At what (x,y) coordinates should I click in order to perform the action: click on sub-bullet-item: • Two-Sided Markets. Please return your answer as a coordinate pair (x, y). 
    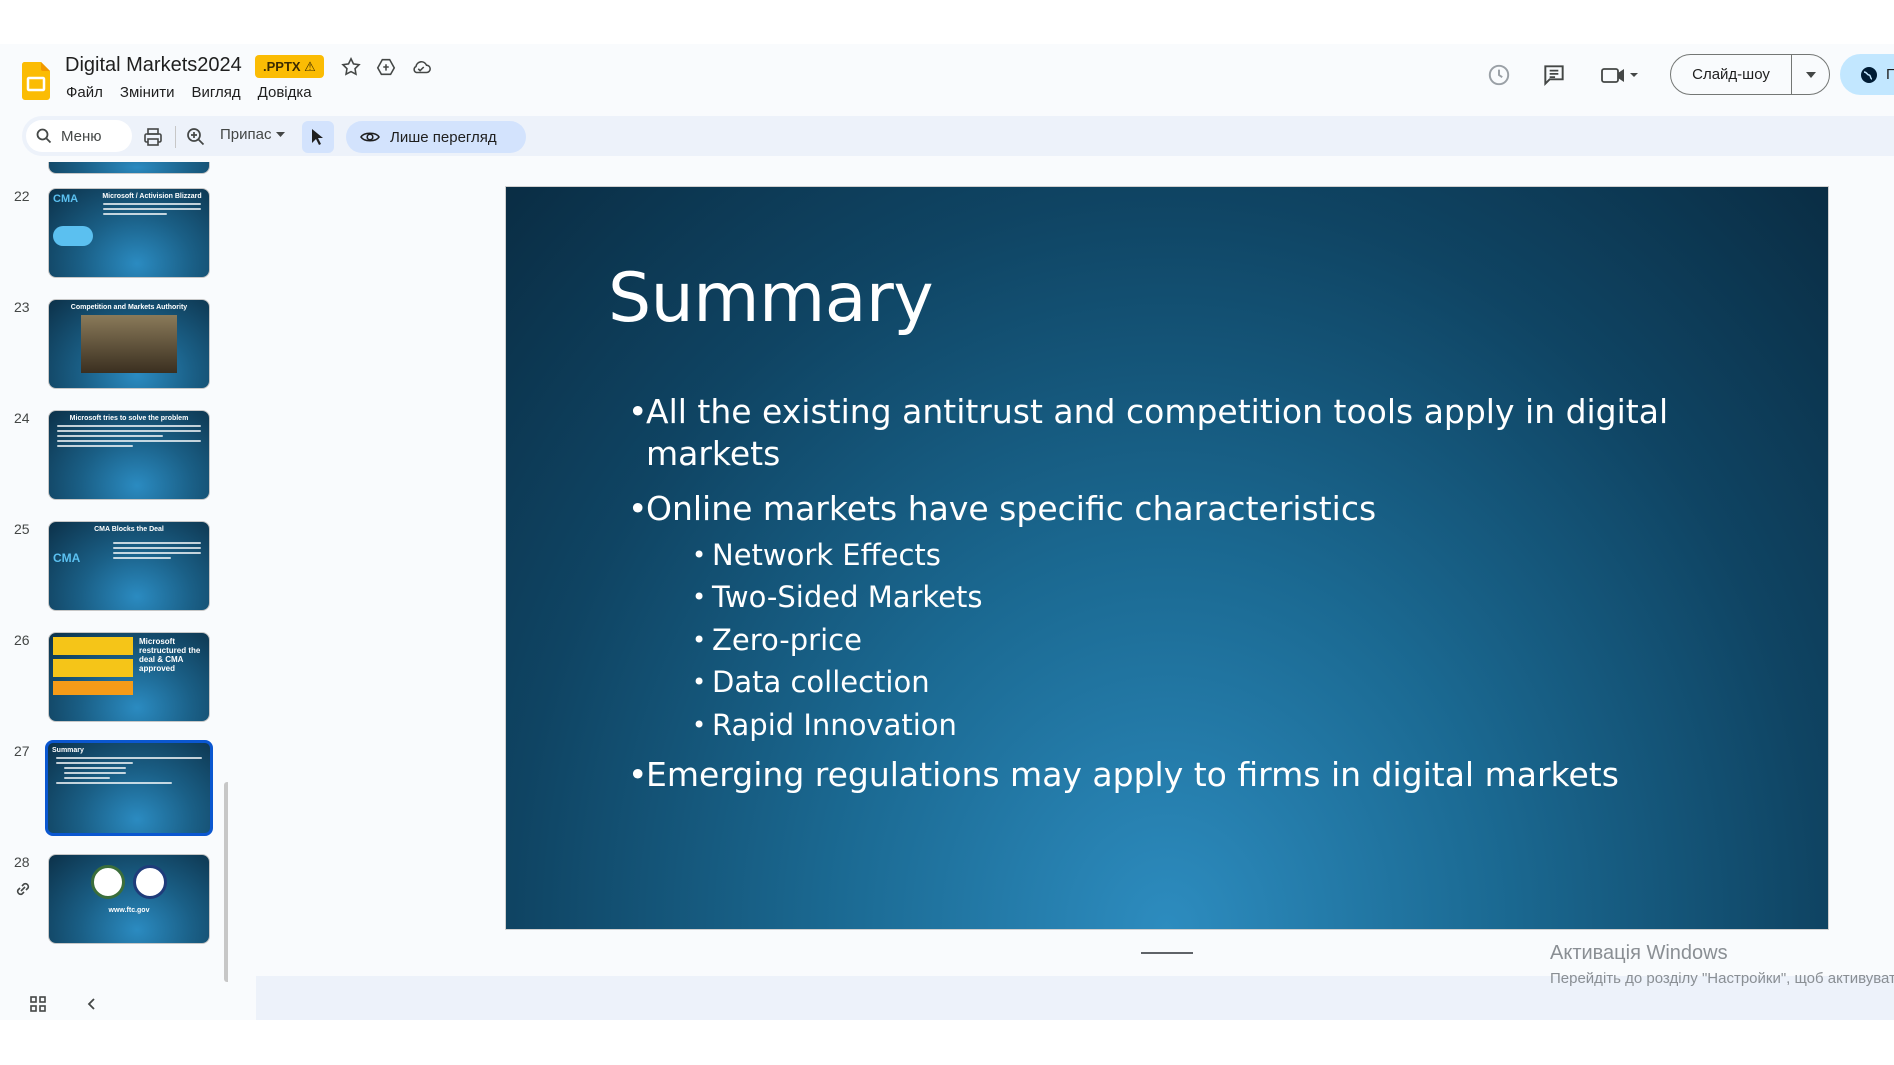
    Looking at the image, I should click on (837, 597).